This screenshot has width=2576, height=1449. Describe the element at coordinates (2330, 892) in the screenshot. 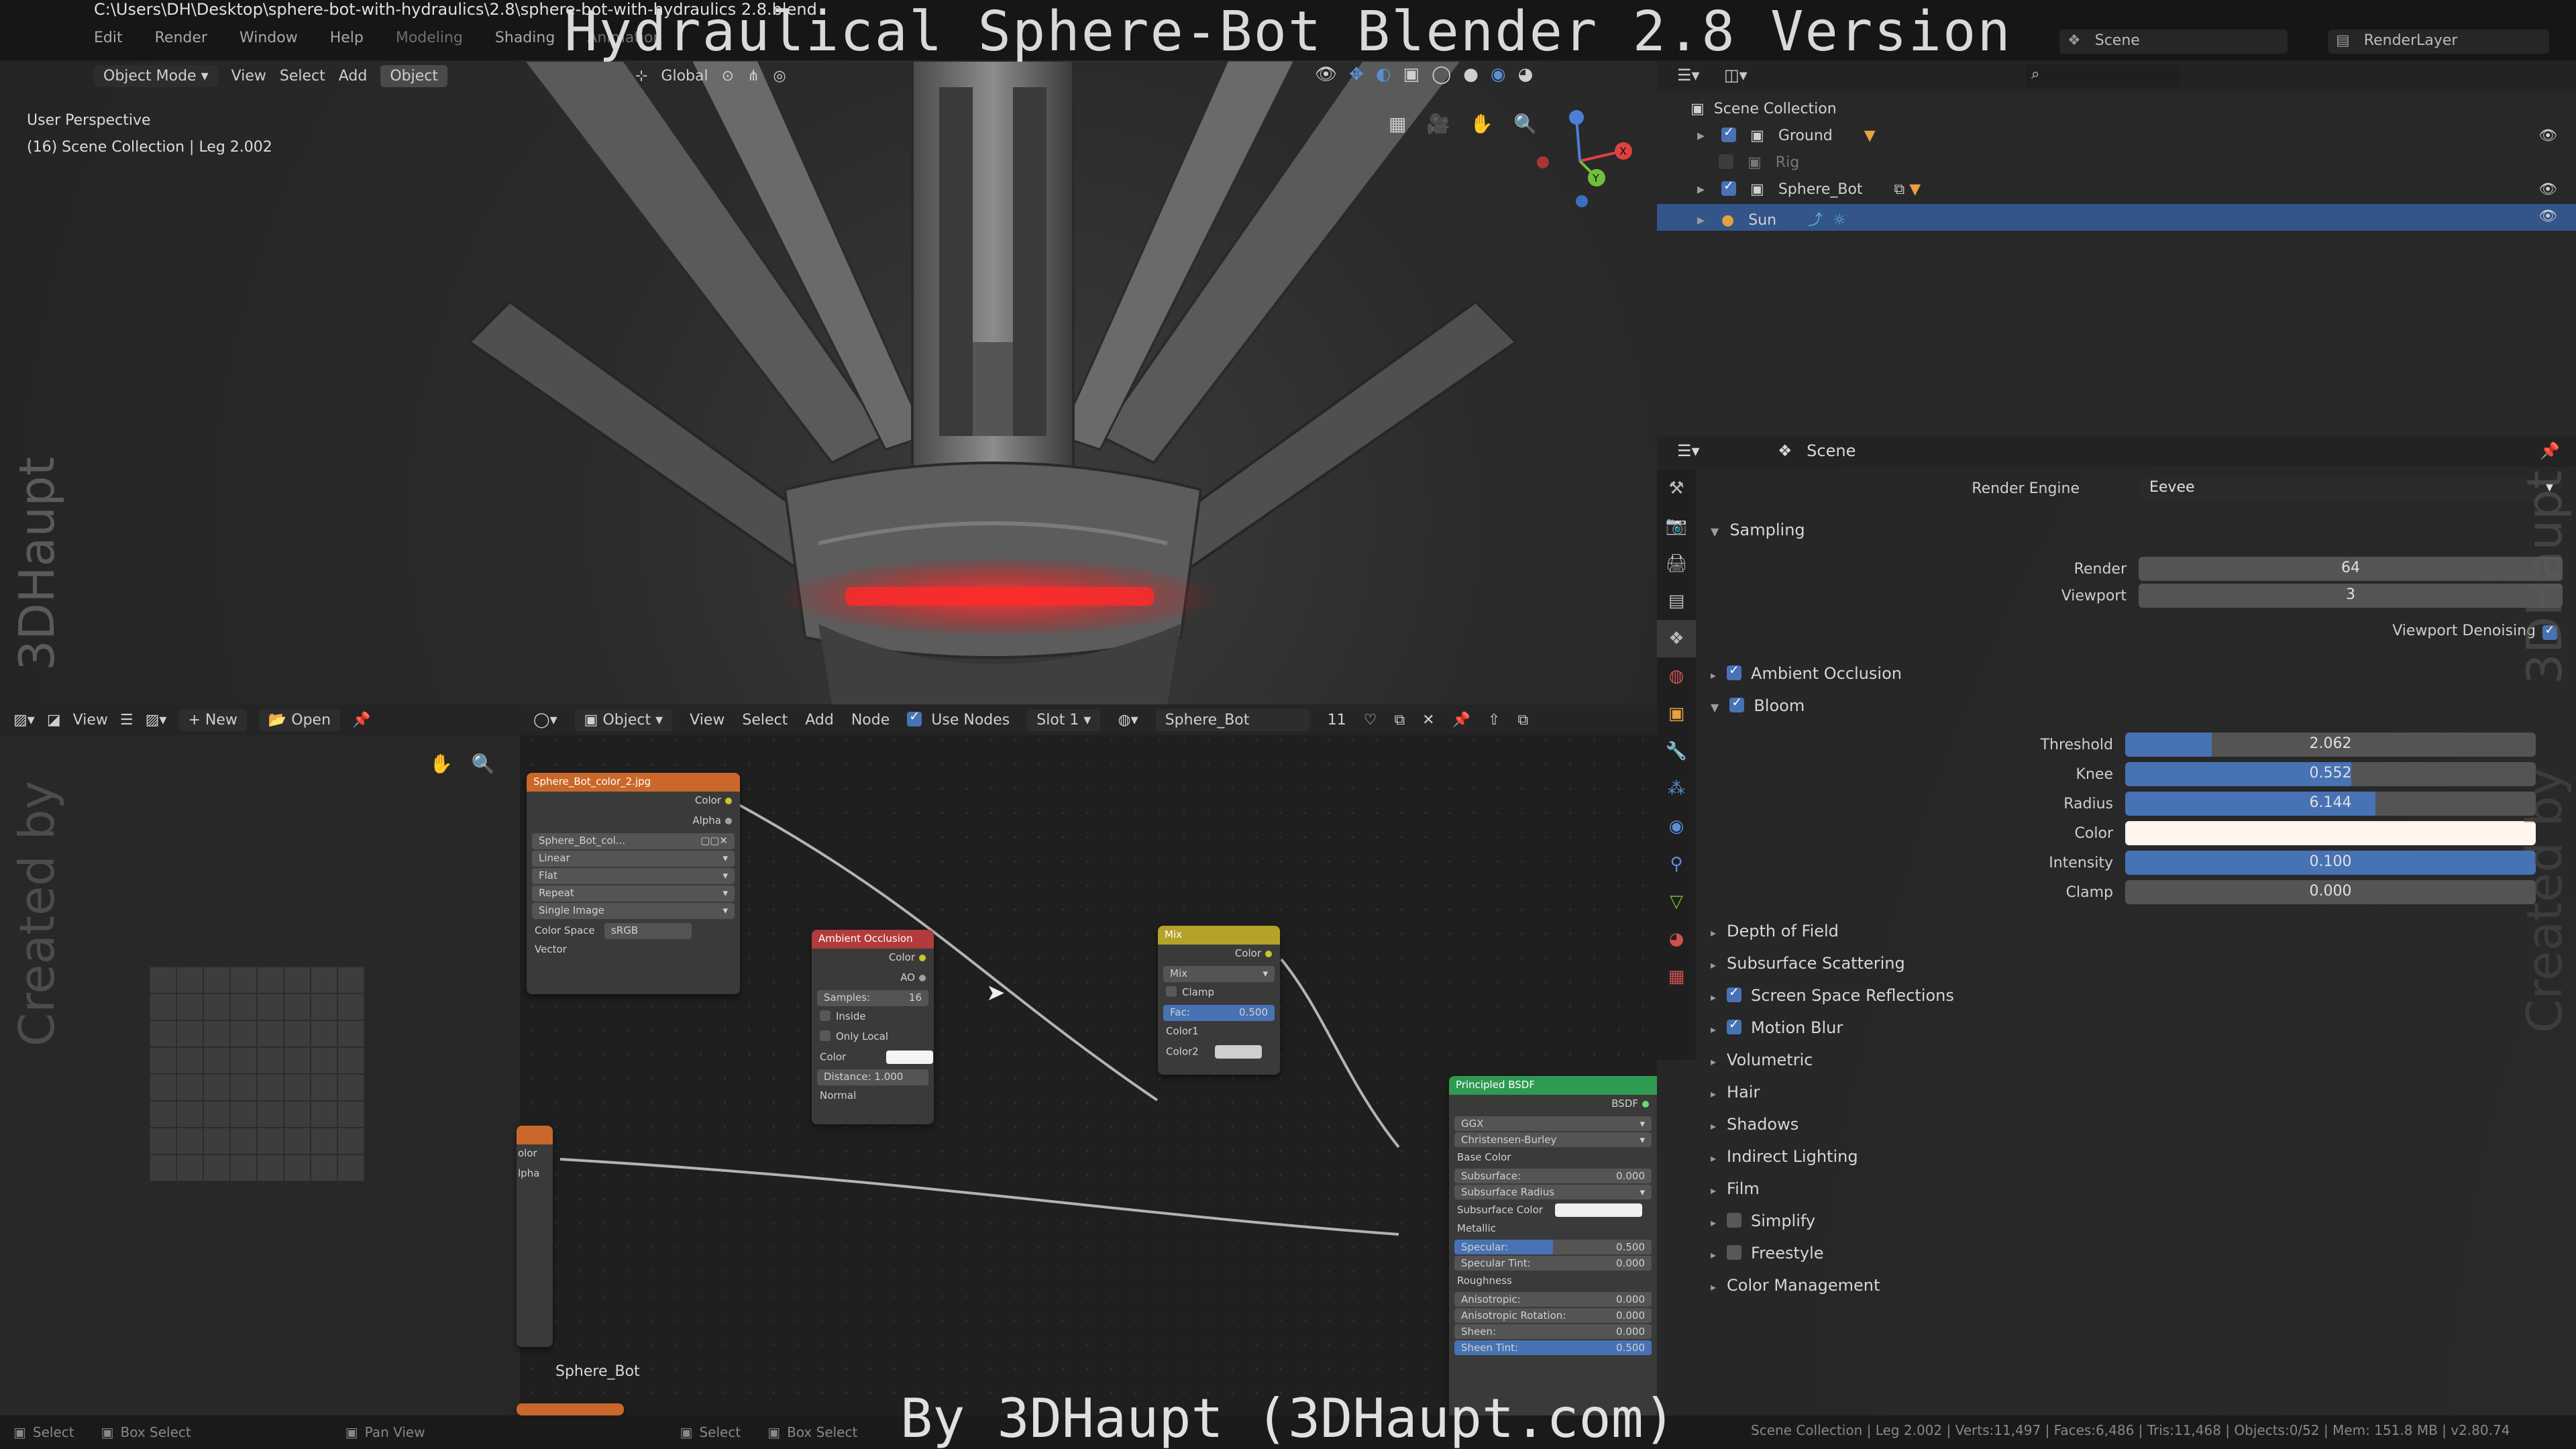

I see `bloom-clamp-field: 0.000` at that location.